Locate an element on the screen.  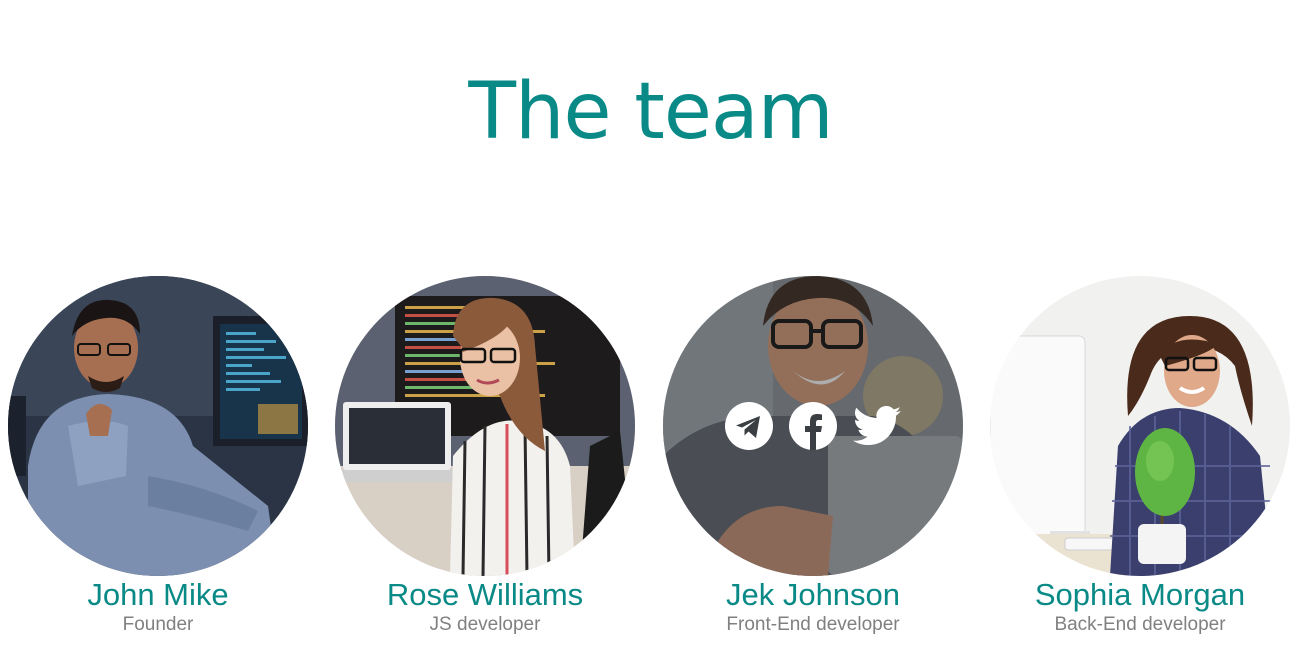
team-member-card: Jek Johnson Front-End developer is located at coordinates (813, 457).